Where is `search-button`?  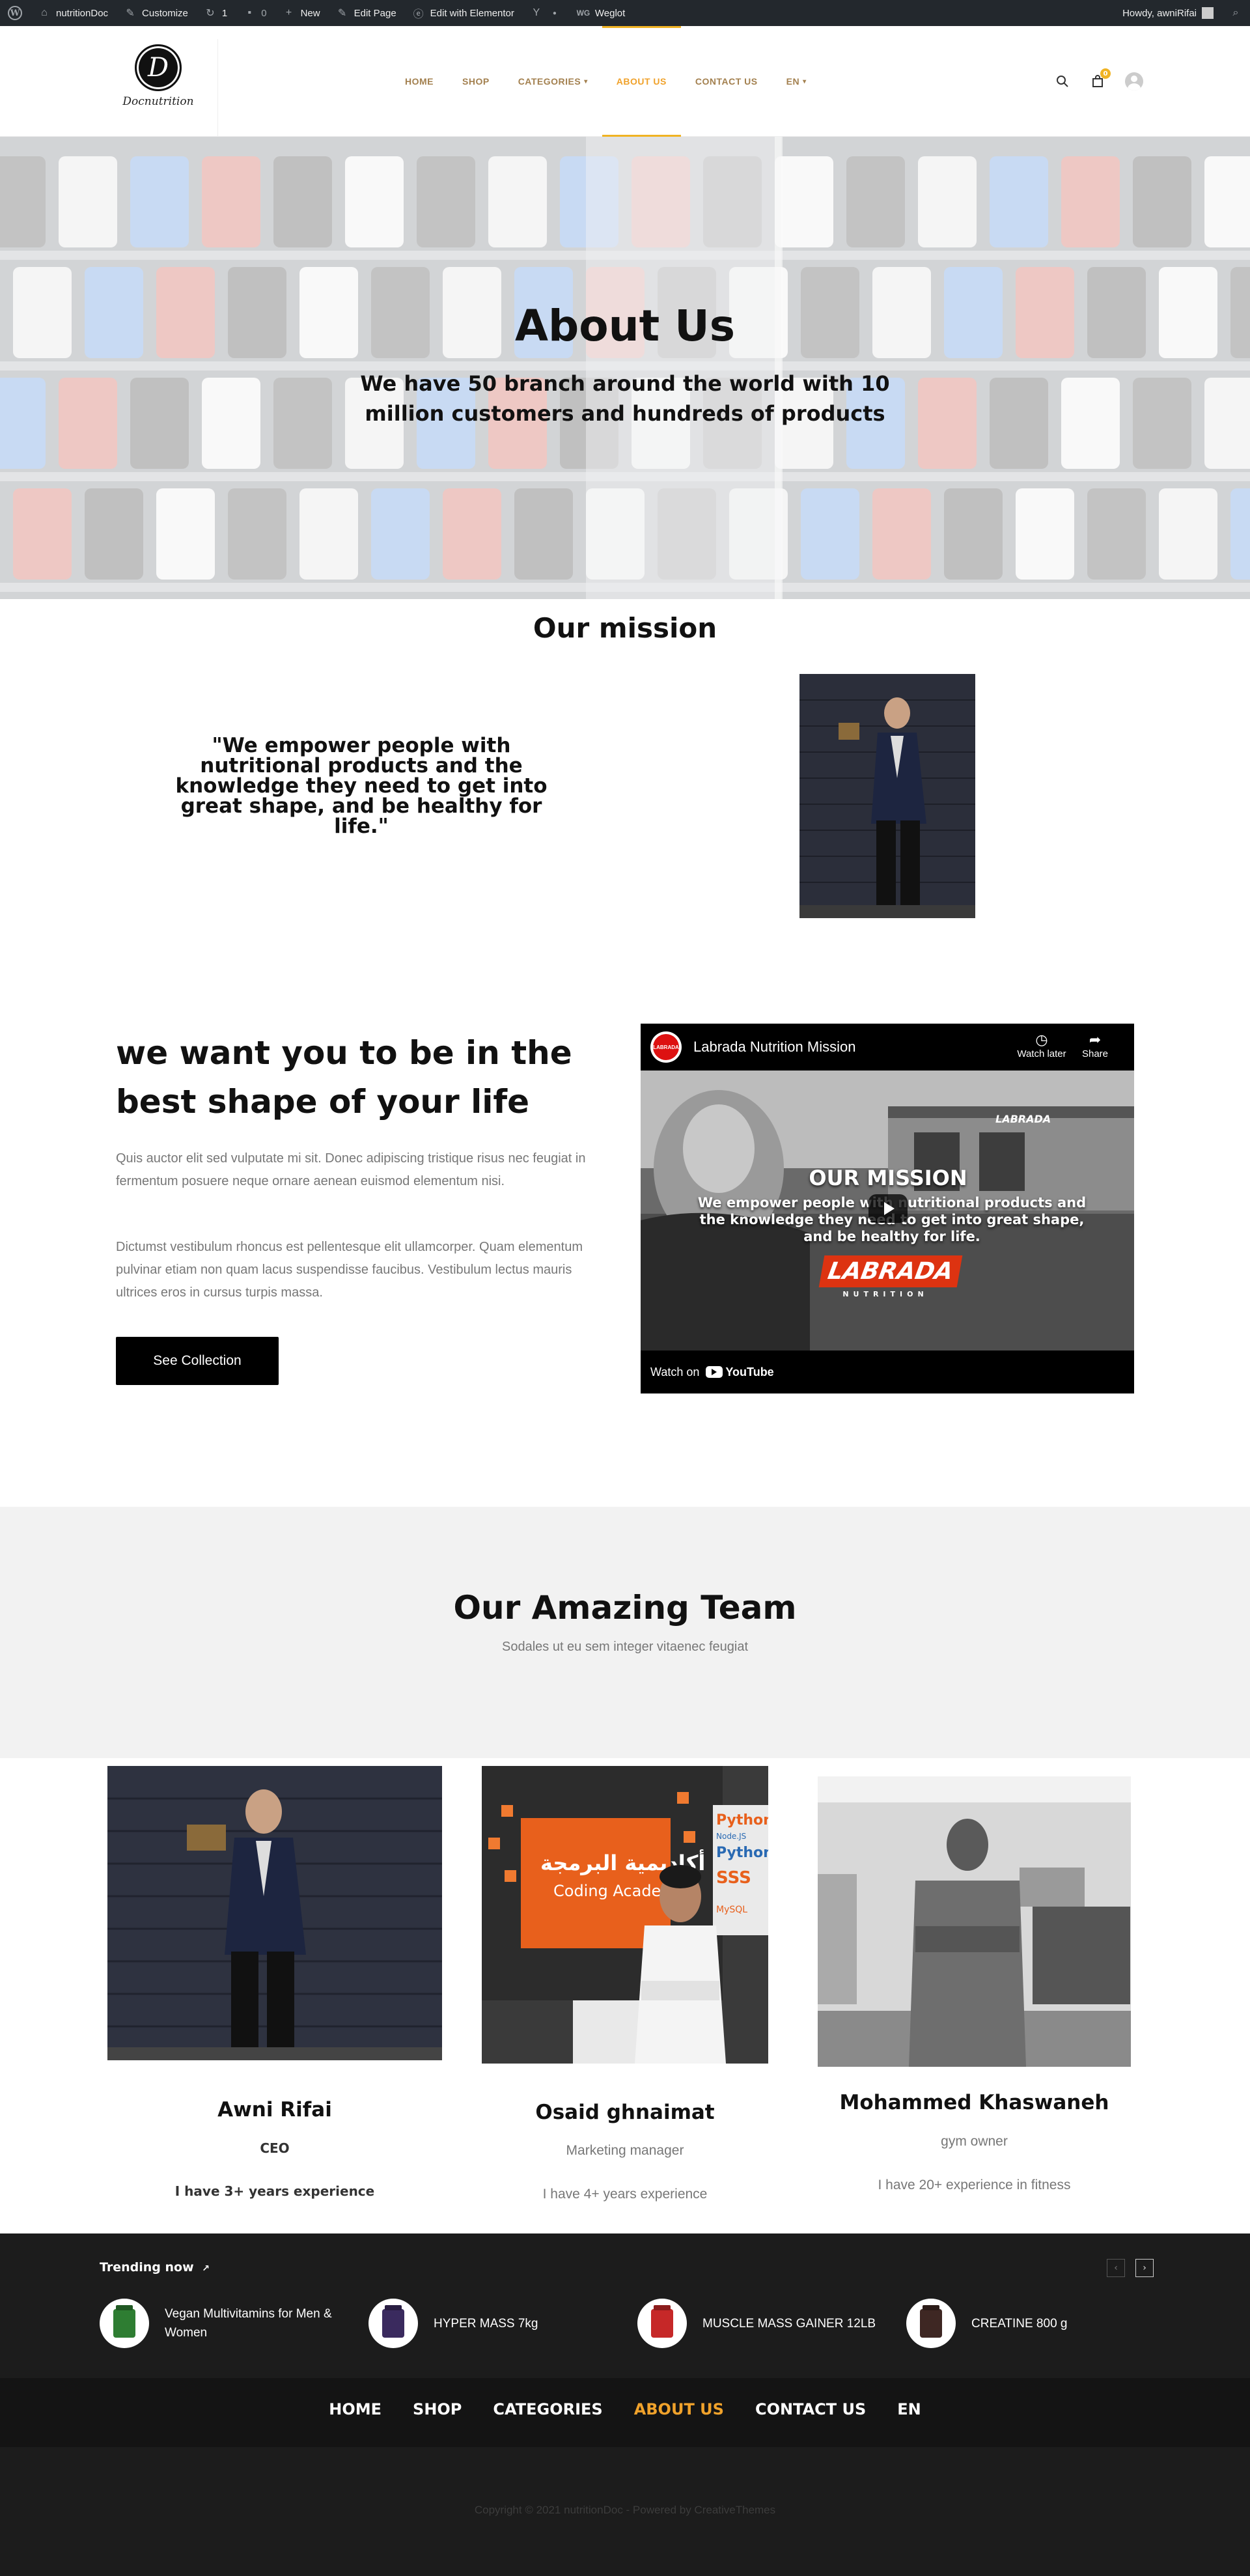
search-button is located at coordinates (1062, 82).